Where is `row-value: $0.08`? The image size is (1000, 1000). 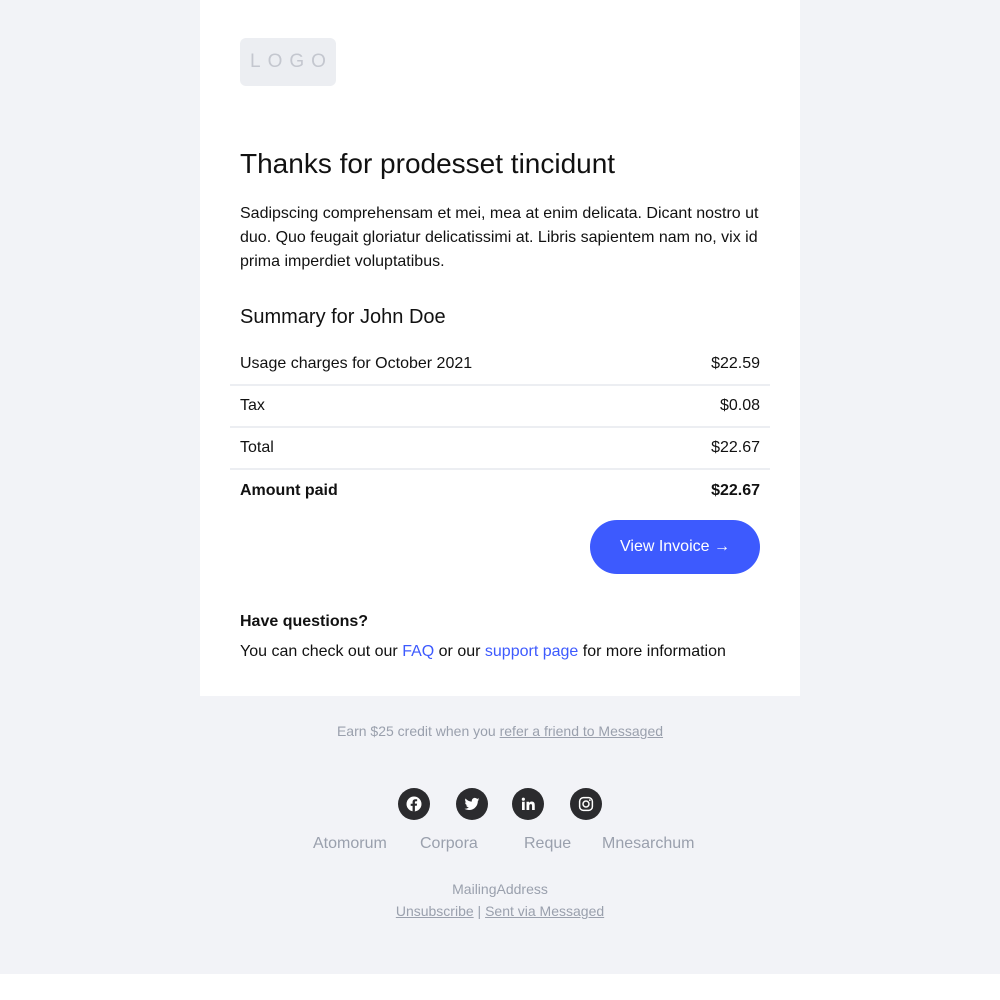 row-value: $0.08 is located at coordinates (739, 405).